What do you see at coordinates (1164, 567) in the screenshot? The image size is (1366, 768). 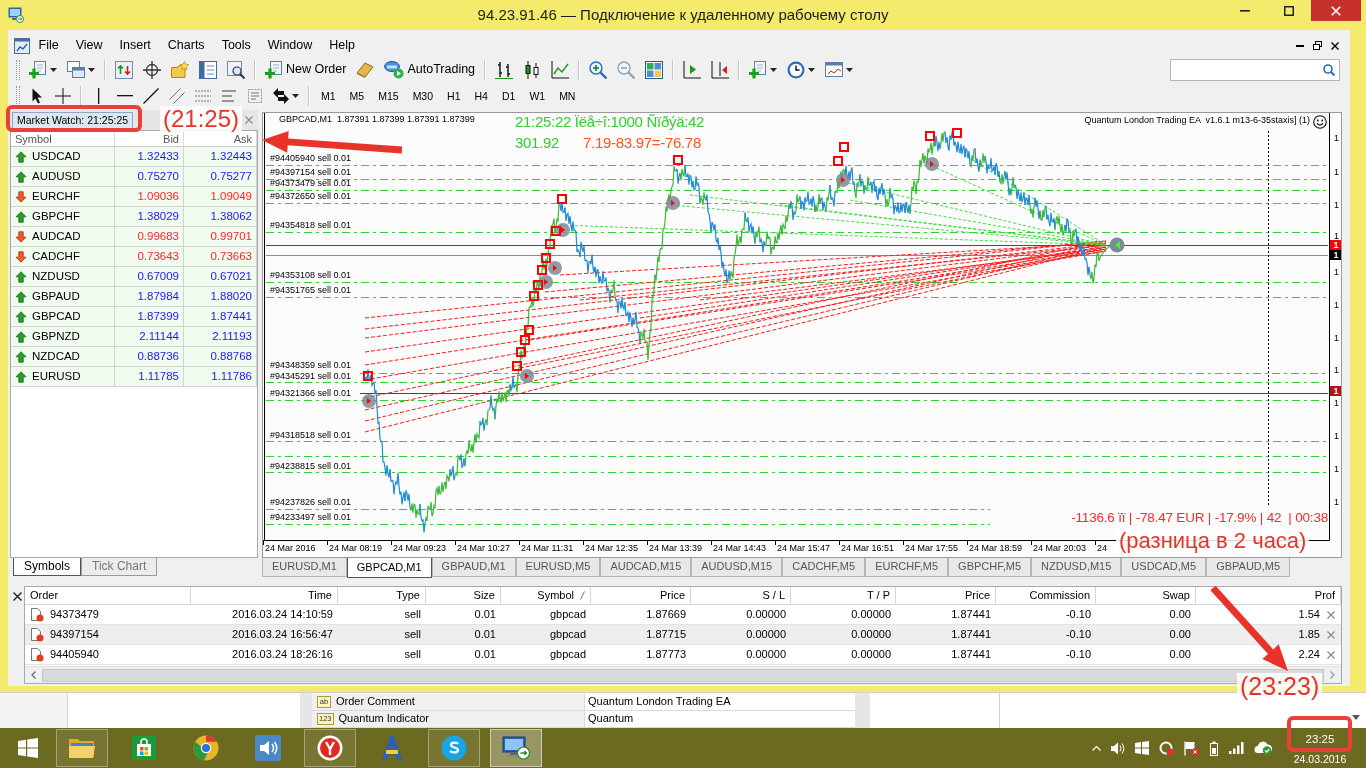 I see `chart-tab: USDCAD,M5` at bounding box center [1164, 567].